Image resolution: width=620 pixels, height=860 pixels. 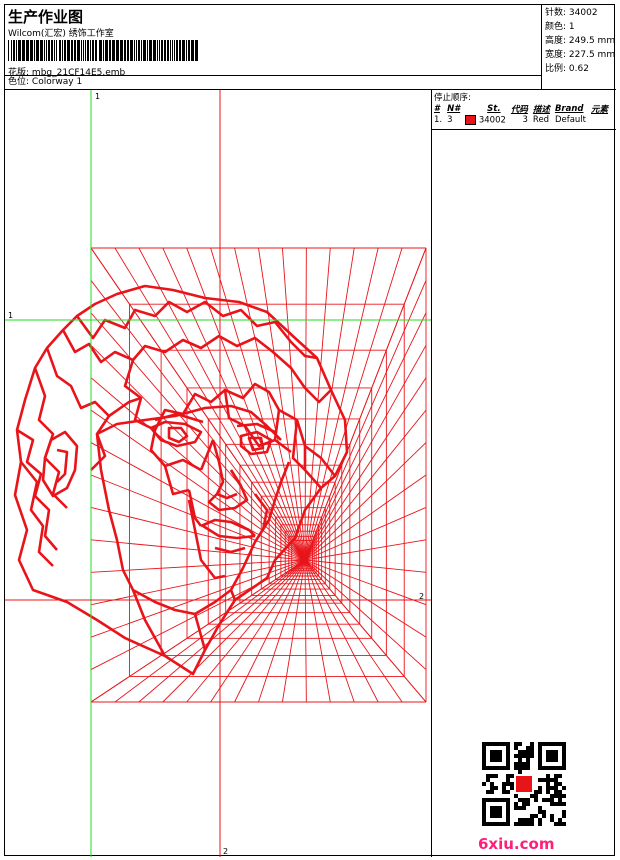 I want to click on stat-height: 高度: 249.5 mm, so click(x=580, y=41).